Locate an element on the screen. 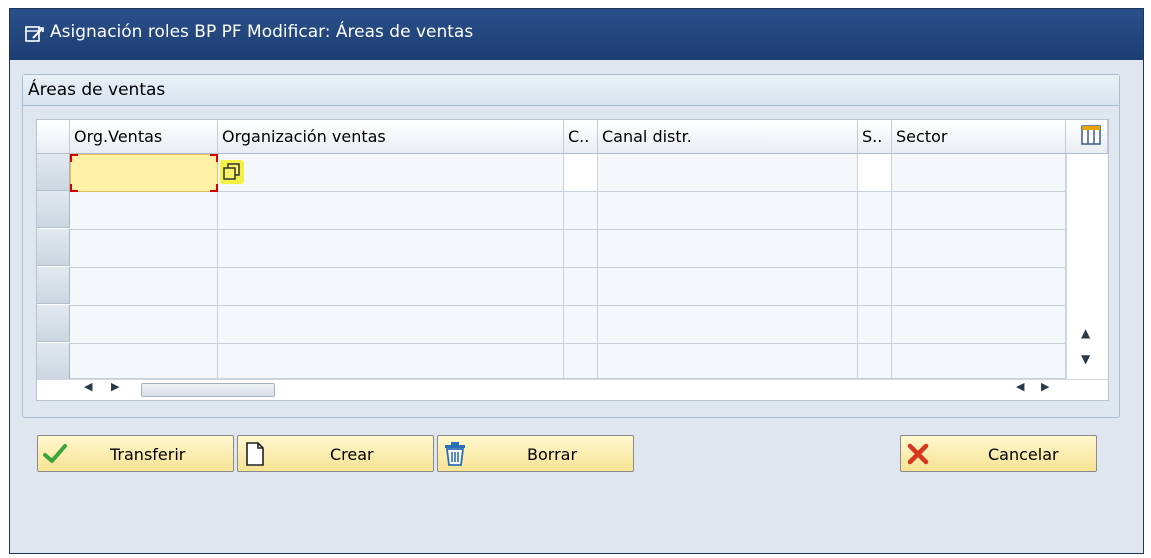  column-header-label: C.. is located at coordinates (579, 136).